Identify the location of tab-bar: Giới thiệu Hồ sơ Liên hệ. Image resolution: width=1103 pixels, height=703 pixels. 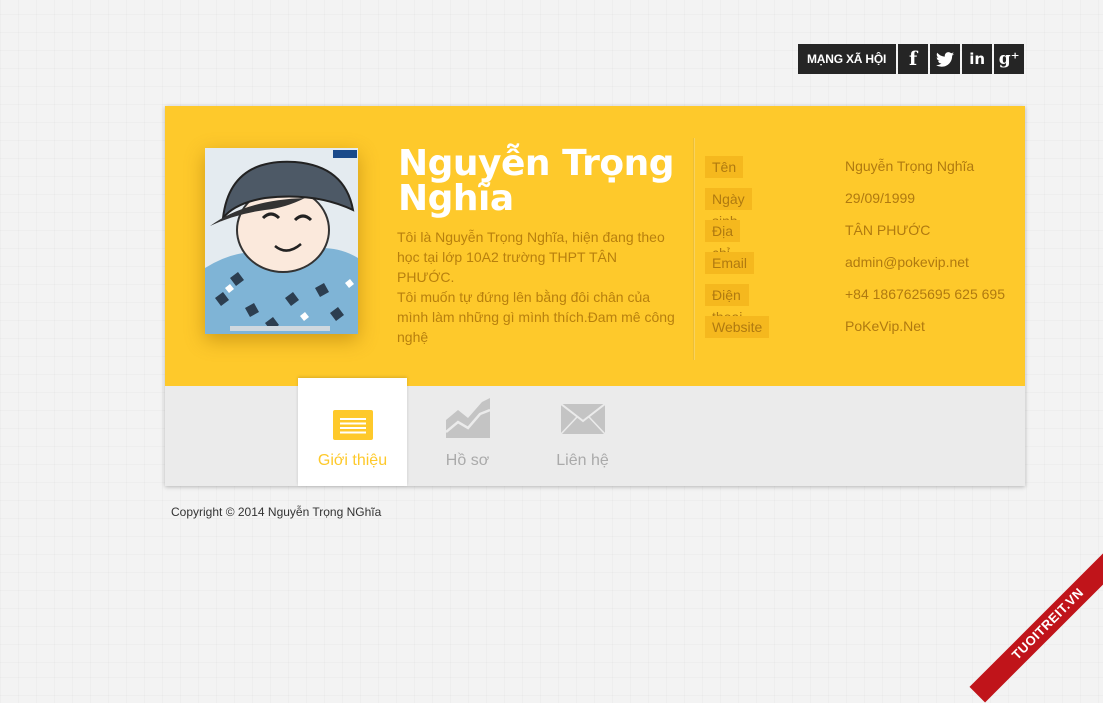
(595, 432).